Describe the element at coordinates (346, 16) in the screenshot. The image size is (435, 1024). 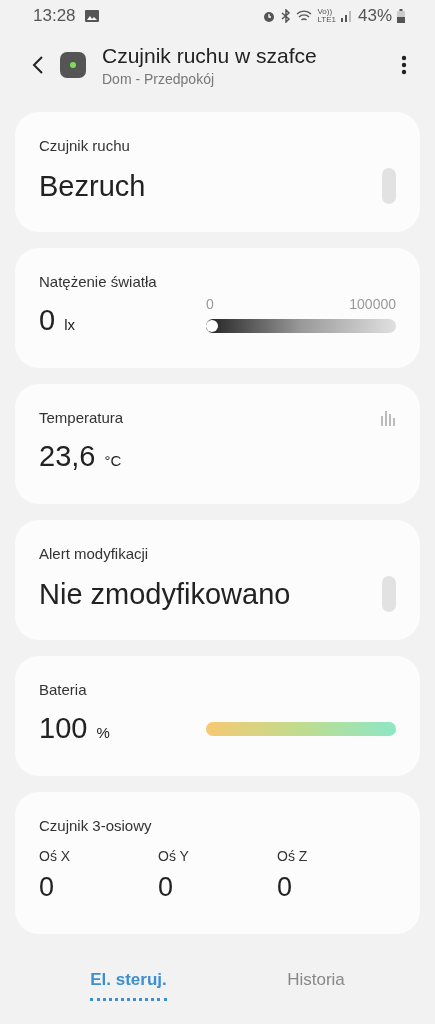
I see `signal-icon` at that location.